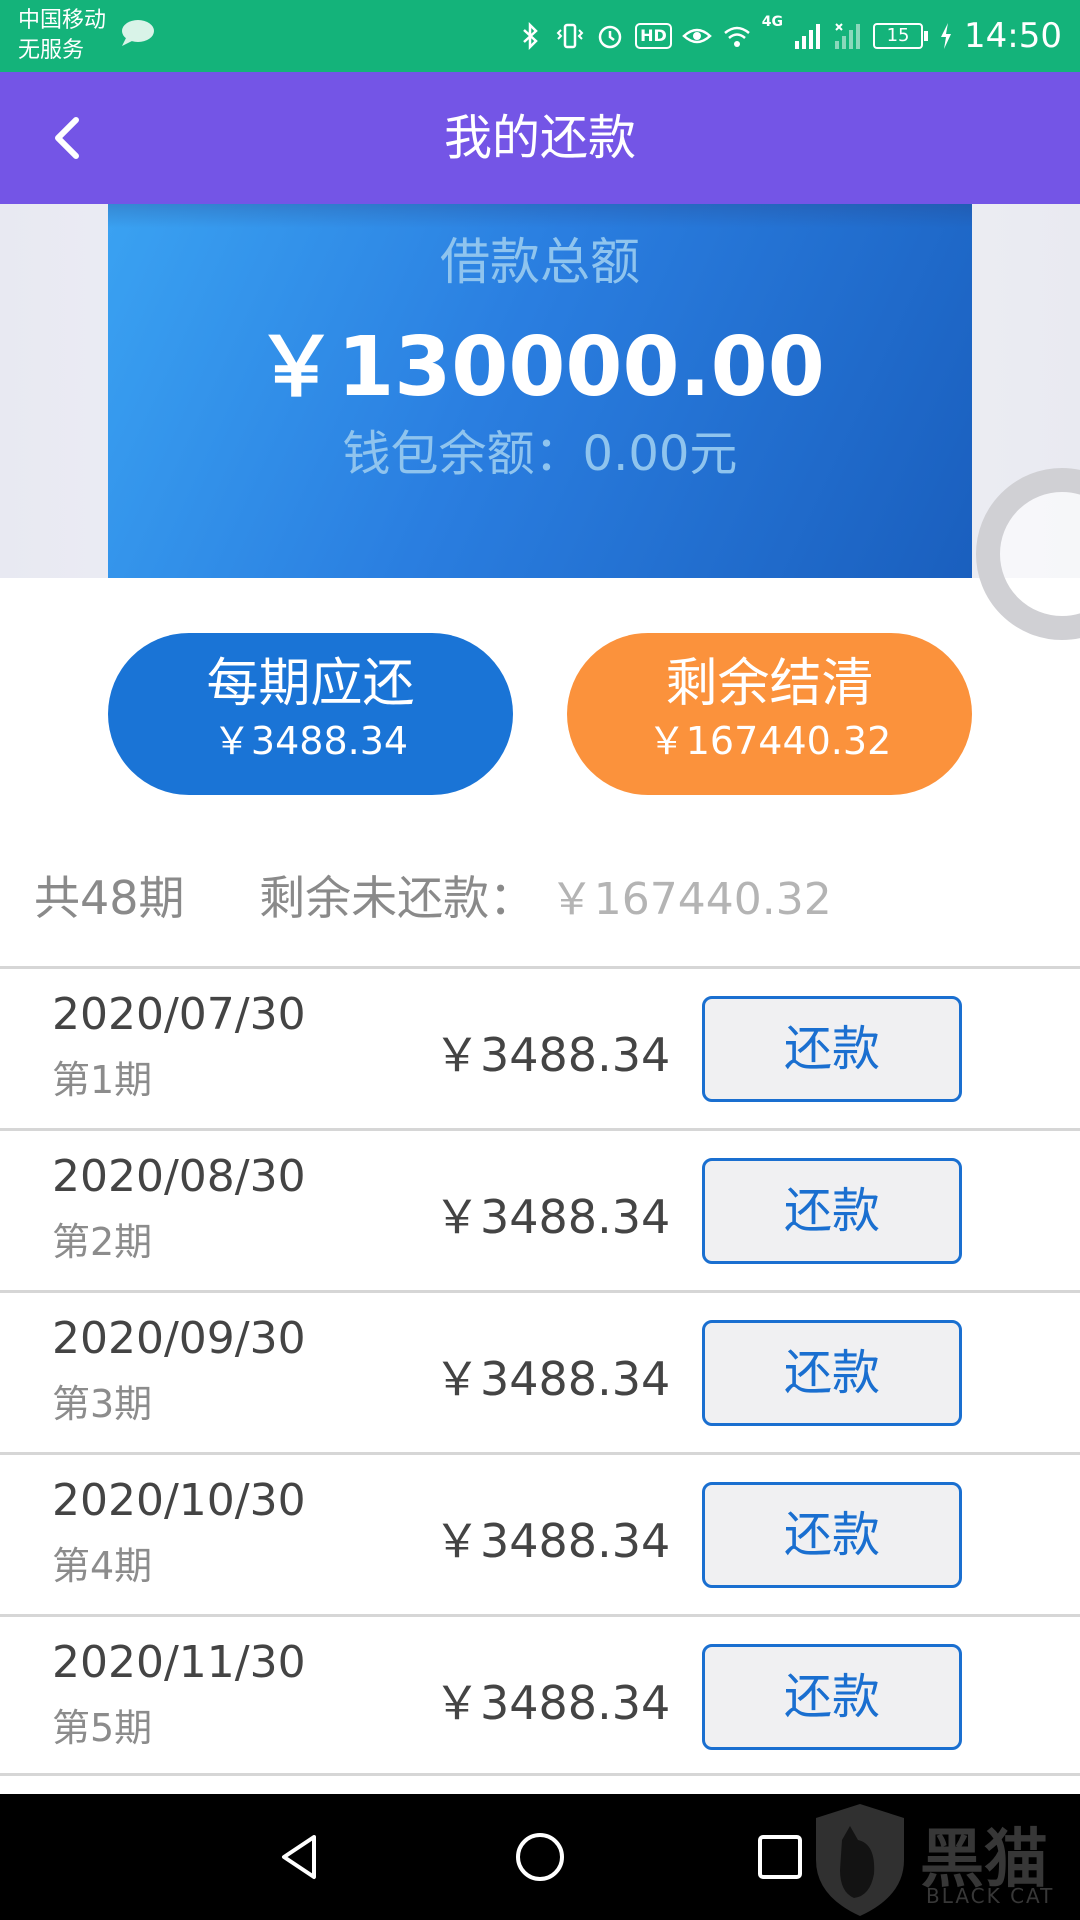  I want to click on blackcat-watermark: 黑猫 BLACK CAT, so click(945, 1860).